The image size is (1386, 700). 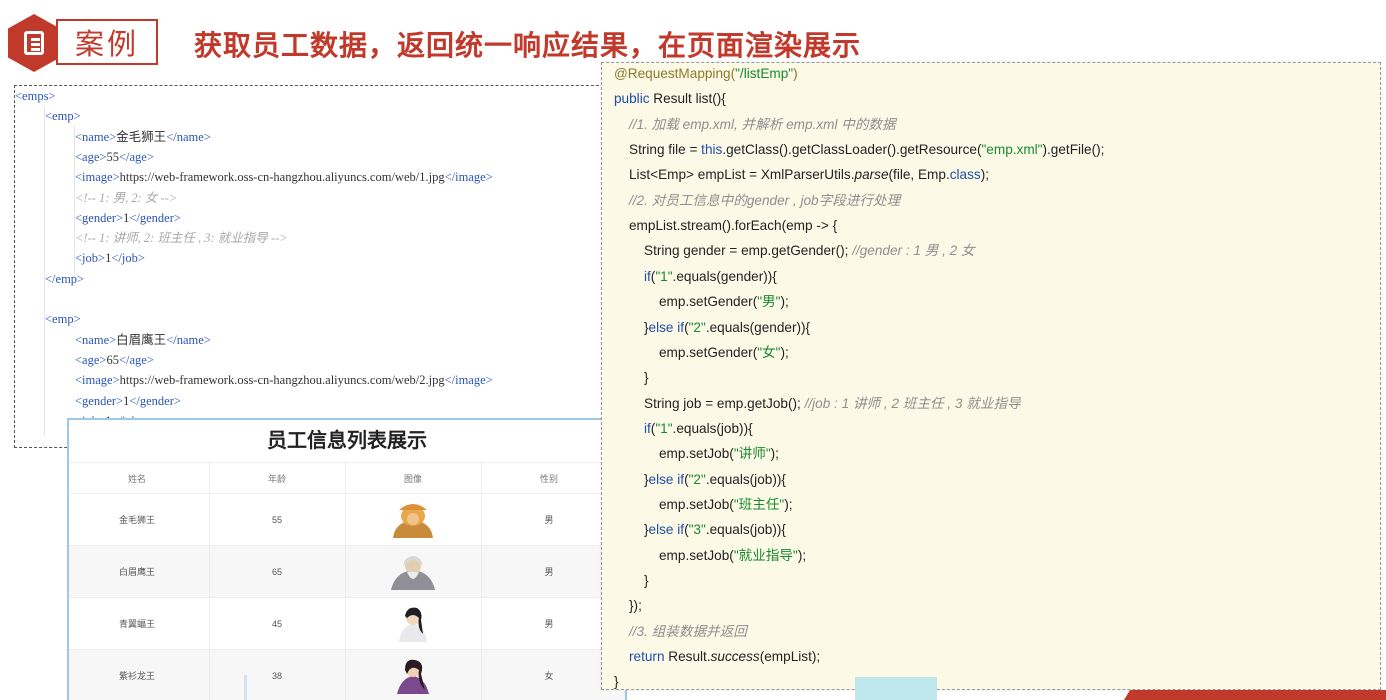 What do you see at coordinates (549, 676) in the screenshot?
I see `employee-gender: 女` at bounding box center [549, 676].